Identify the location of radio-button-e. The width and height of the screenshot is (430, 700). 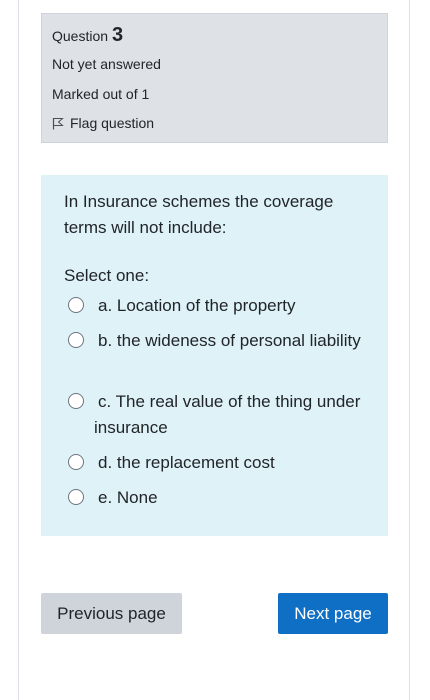
(76, 497).